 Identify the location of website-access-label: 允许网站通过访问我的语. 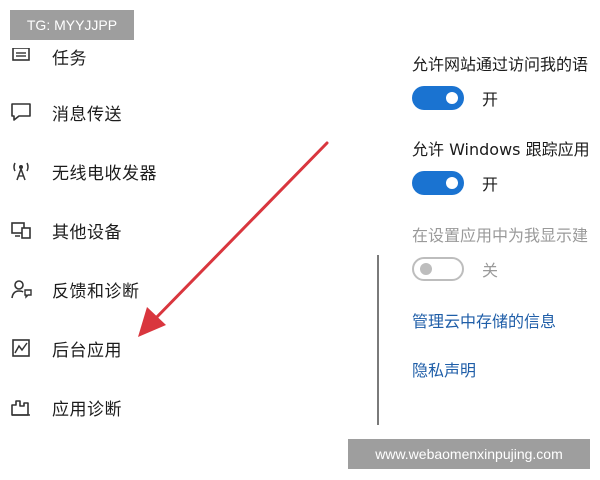
(500, 64).